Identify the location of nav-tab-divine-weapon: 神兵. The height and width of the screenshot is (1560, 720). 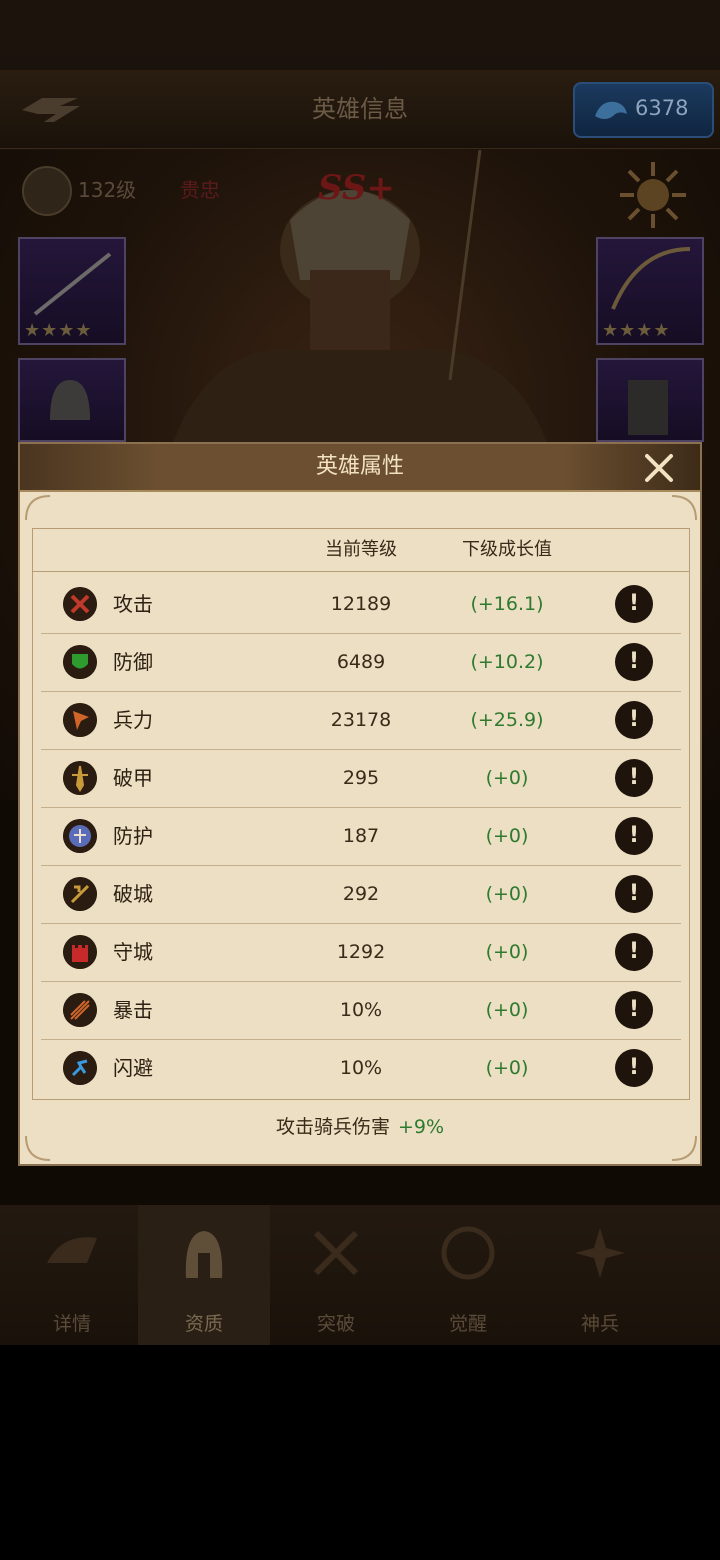
(600, 1275).